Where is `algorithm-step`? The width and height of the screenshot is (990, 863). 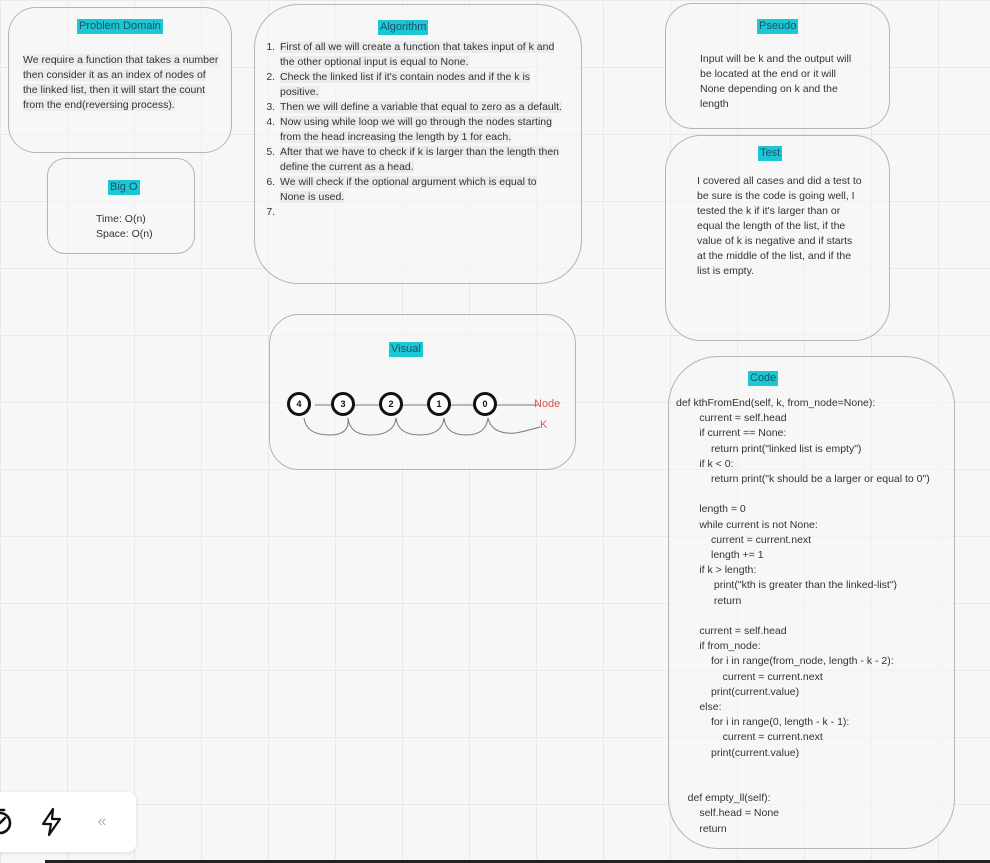 algorithm-step is located at coordinates (420, 212).